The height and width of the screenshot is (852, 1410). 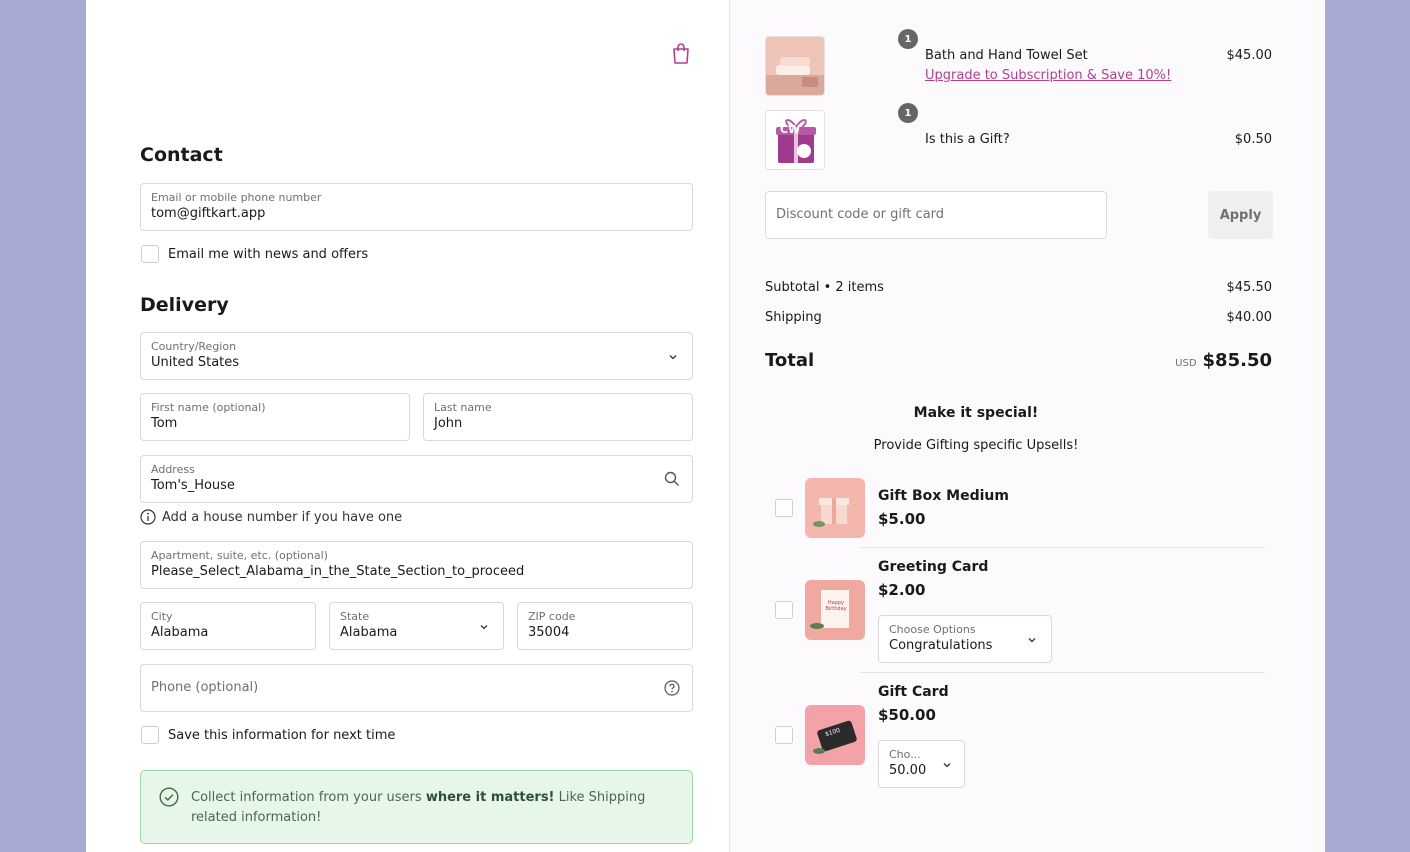 What do you see at coordinates (860, 214) in the screenshot?
I see `discount-placeholder: Discount code or gift card` at bounding box center [860, 214].